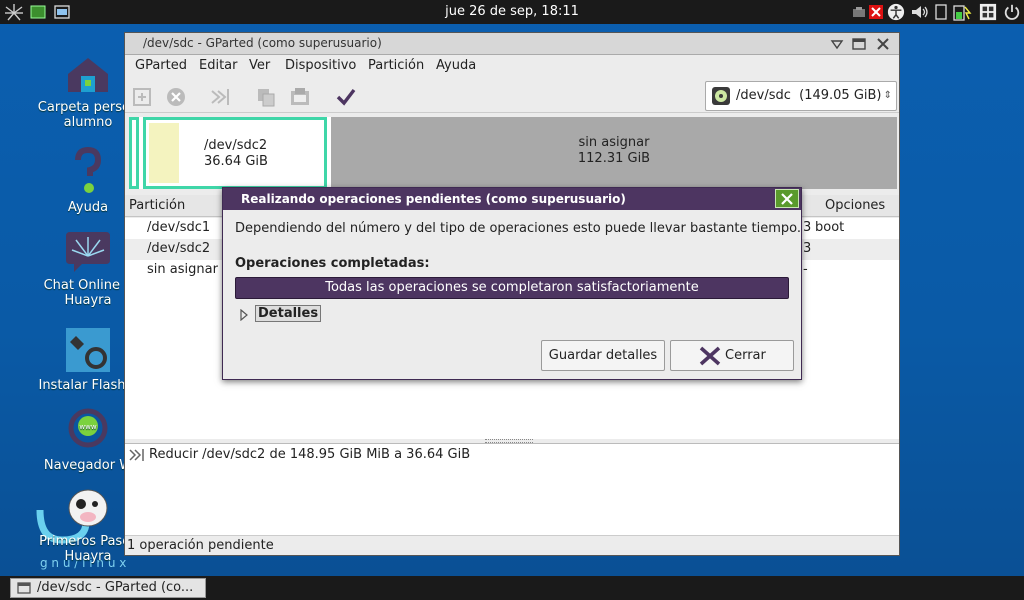  Describe the element at coordinates (259, 65) in the screenshot. I see `menu-ver: Ver` at that location.